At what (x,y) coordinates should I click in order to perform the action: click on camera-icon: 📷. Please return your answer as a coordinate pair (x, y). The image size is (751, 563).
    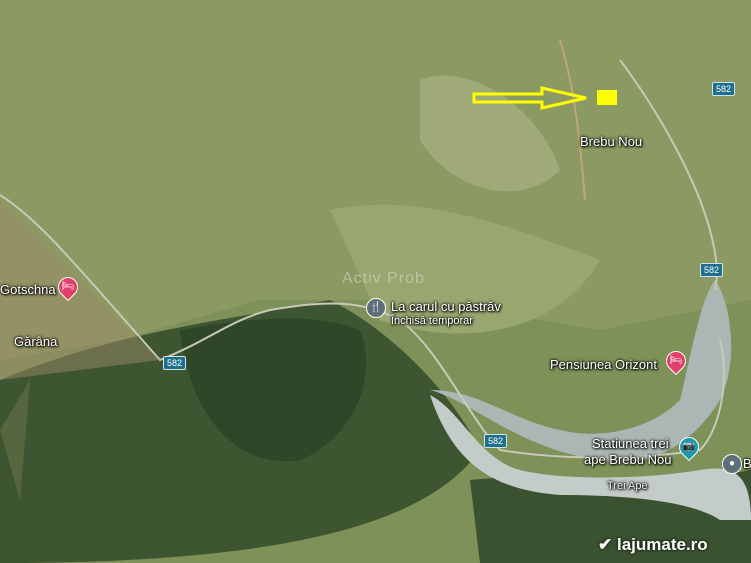
    Looking at the image, I should click on (689, 446).